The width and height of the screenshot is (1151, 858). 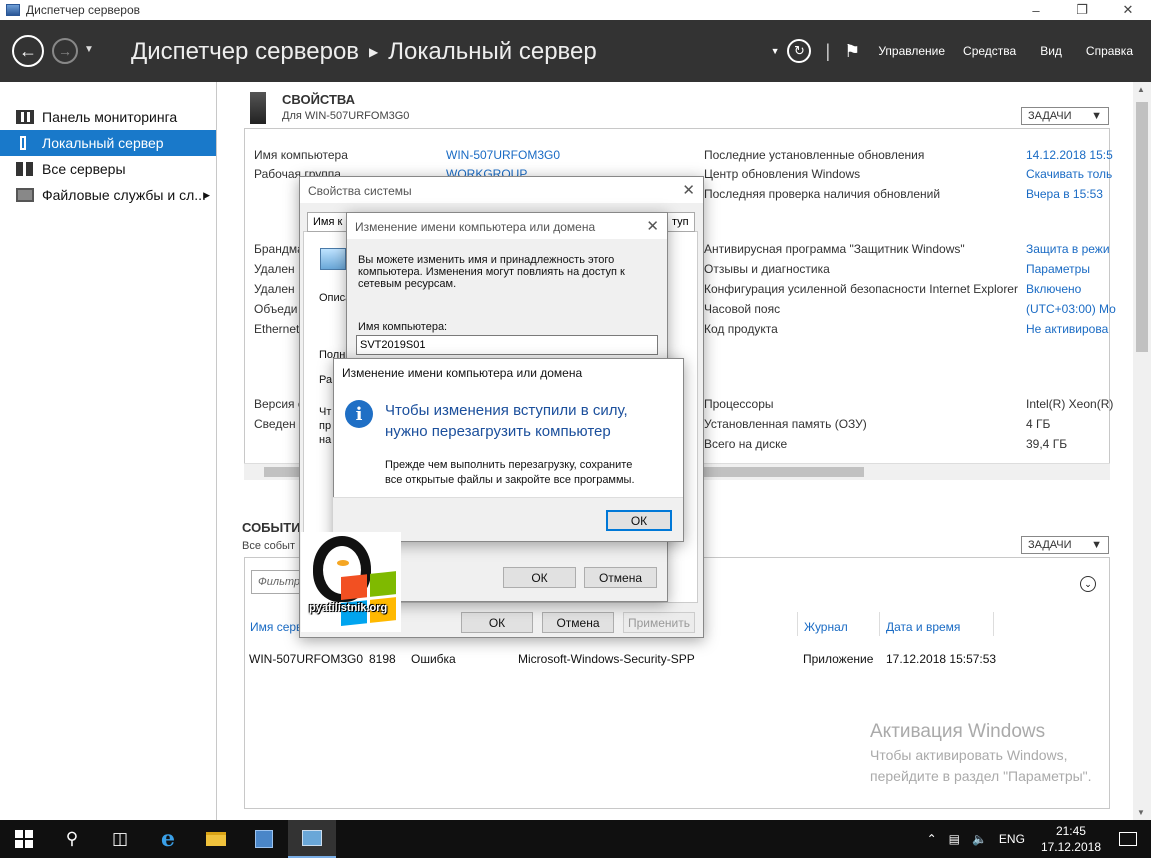 I want to click on sidebar-item-all-servers: Все серверы, so click(x=108, y=169).